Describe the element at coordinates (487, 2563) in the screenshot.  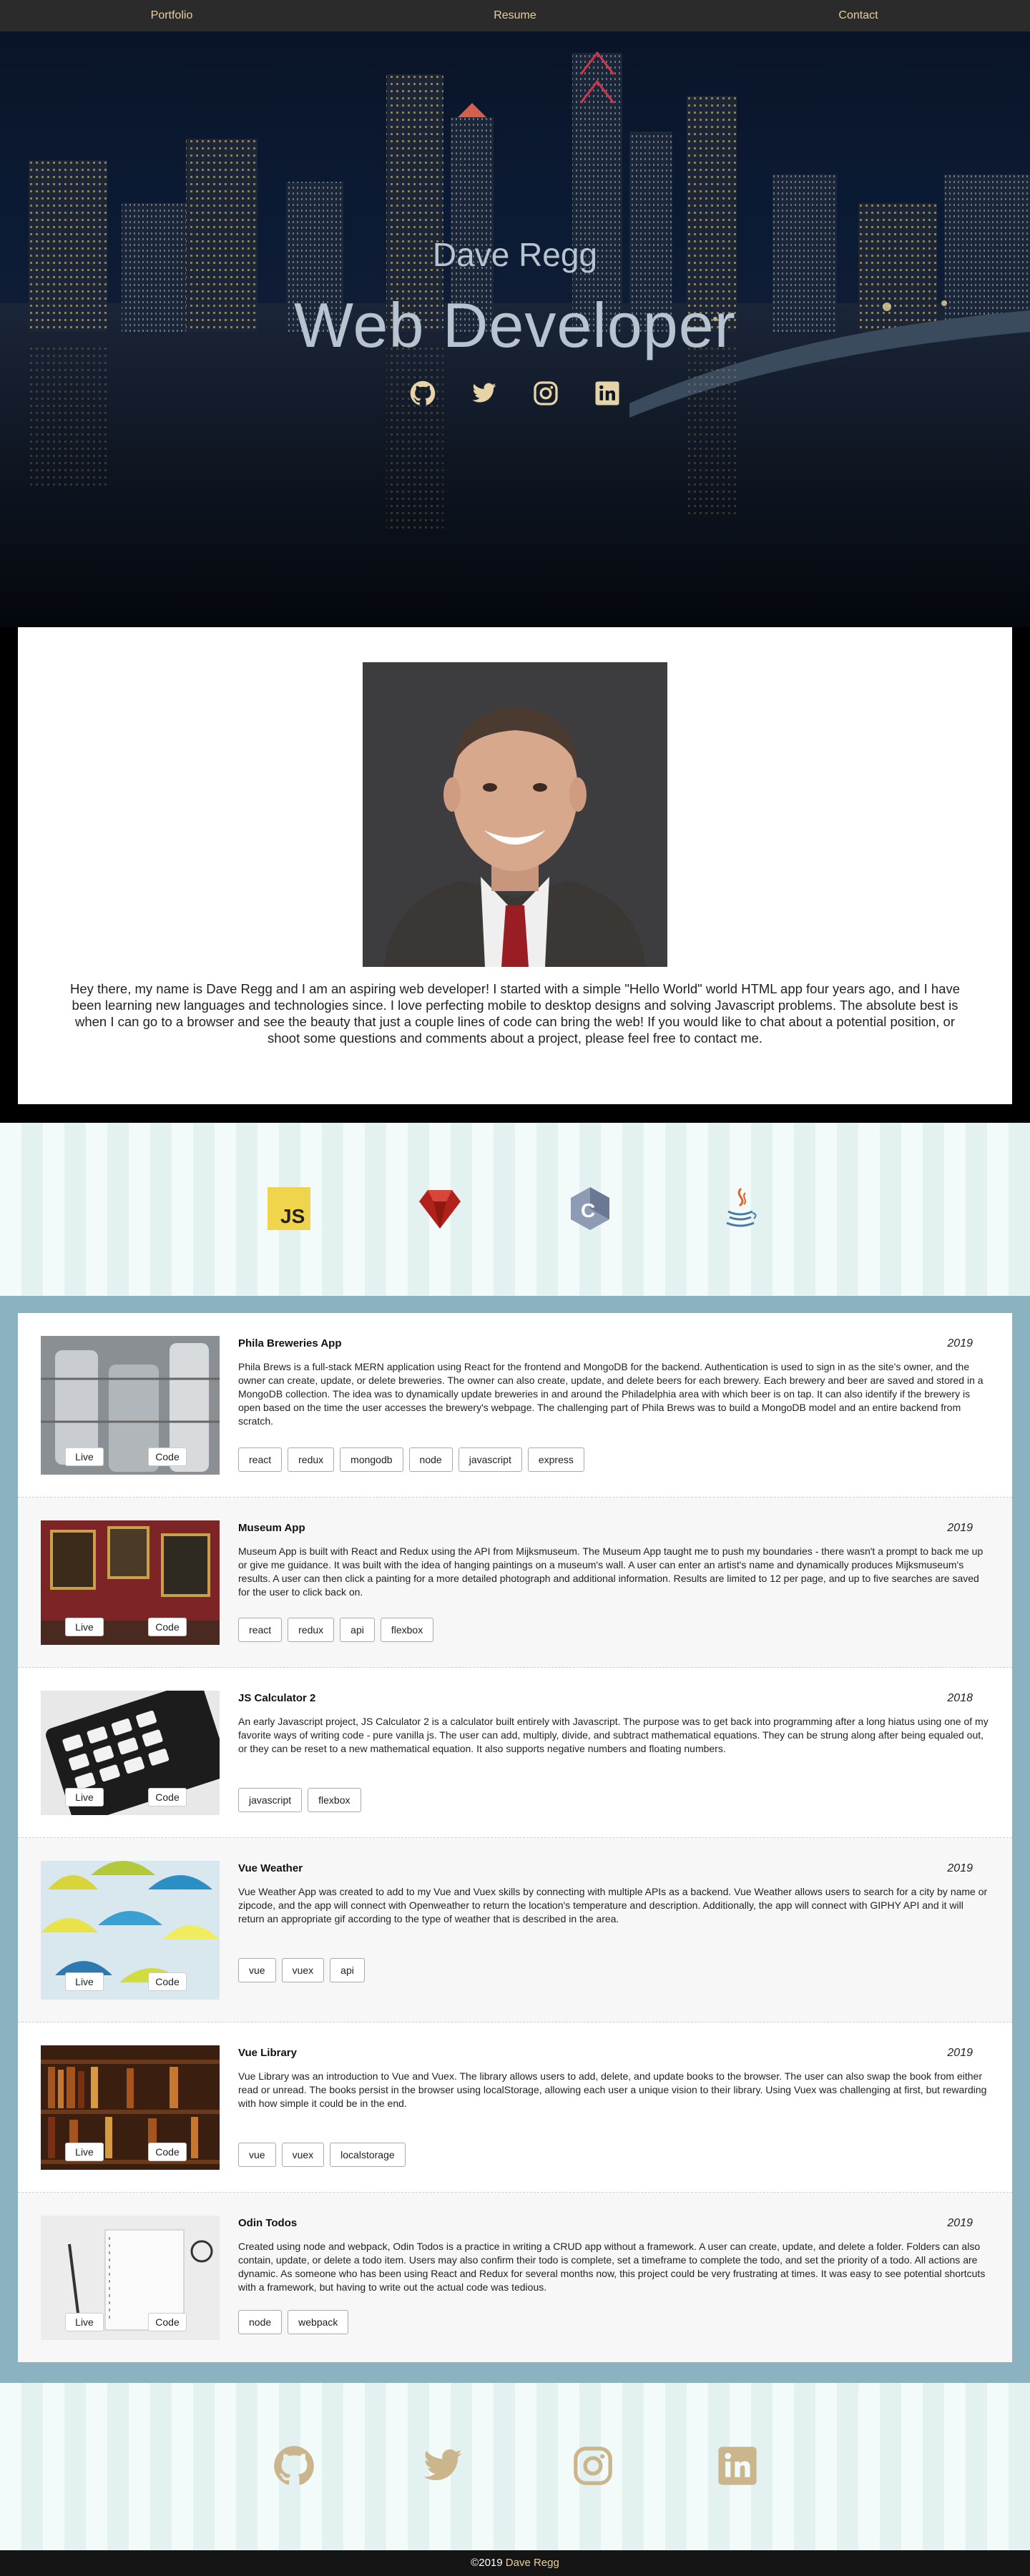
I see `footer-copyright: ©2019` at that location.